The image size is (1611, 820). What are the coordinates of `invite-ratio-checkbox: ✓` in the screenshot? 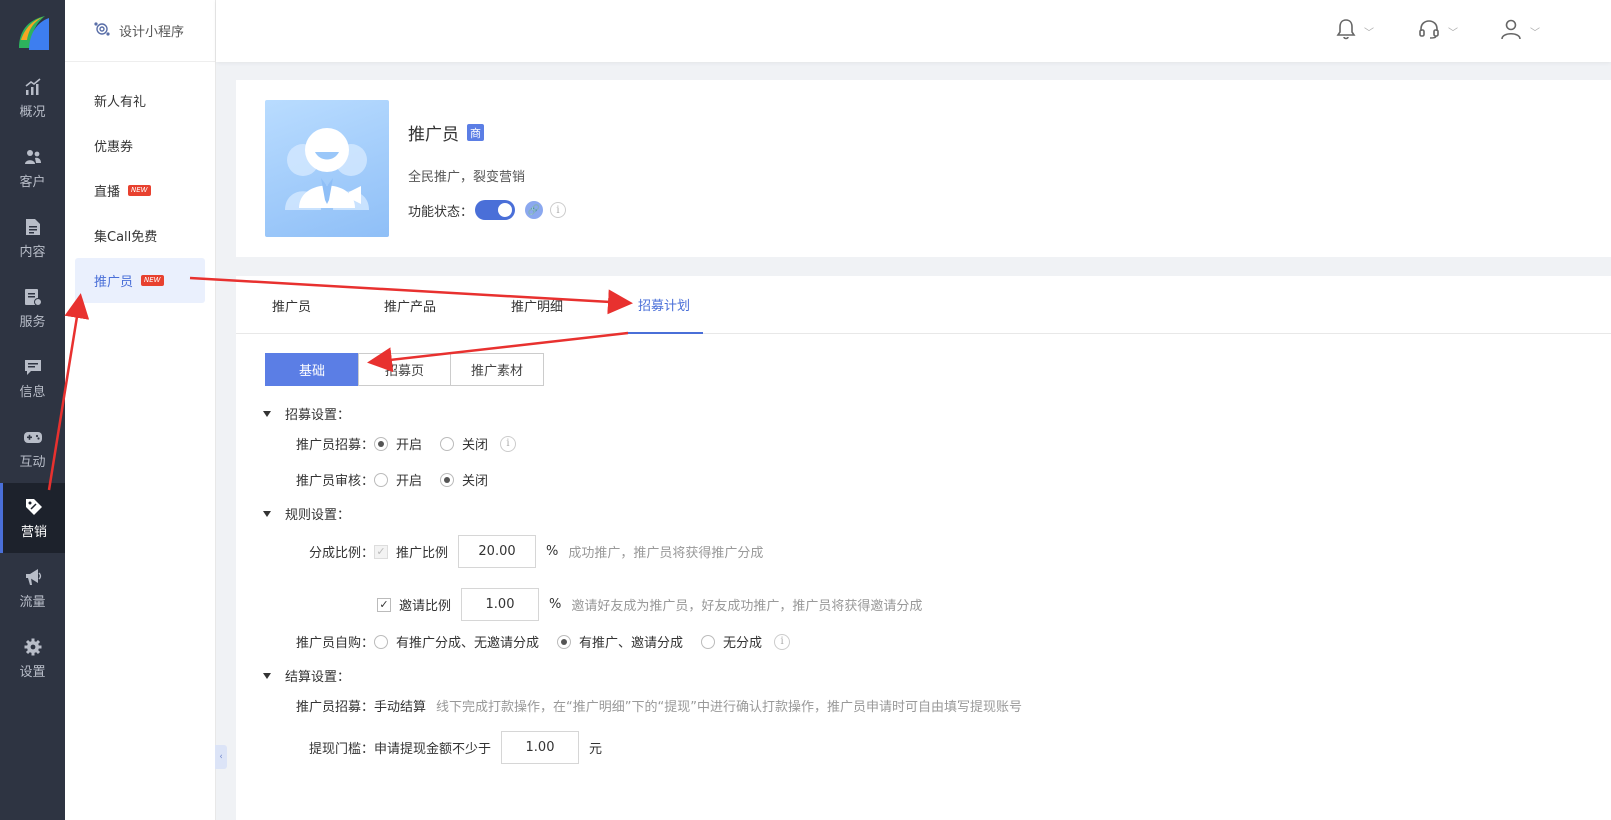 It's located at (384, 604).